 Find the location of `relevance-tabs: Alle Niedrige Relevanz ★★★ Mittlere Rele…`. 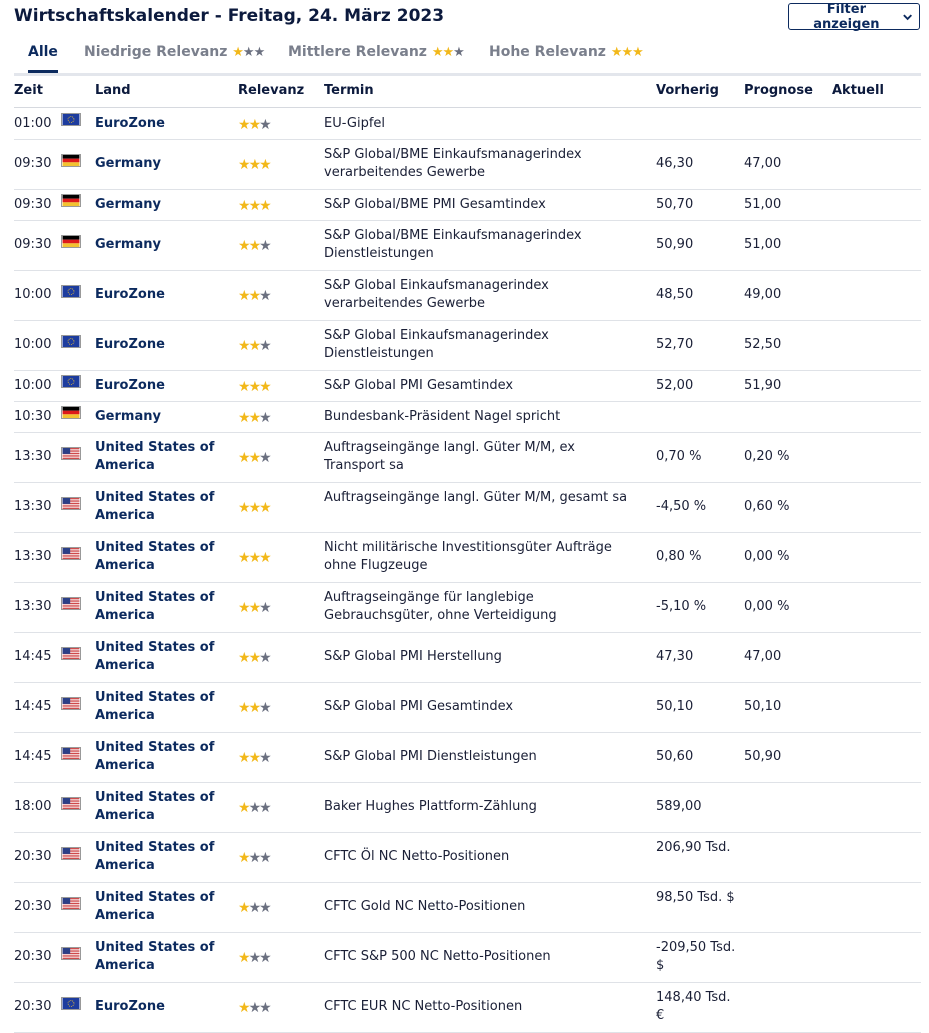

relevance-tabs: Alle Niedrige Relevanz ★★★ Mittlere Rele… is located at coordinates (467, 56).